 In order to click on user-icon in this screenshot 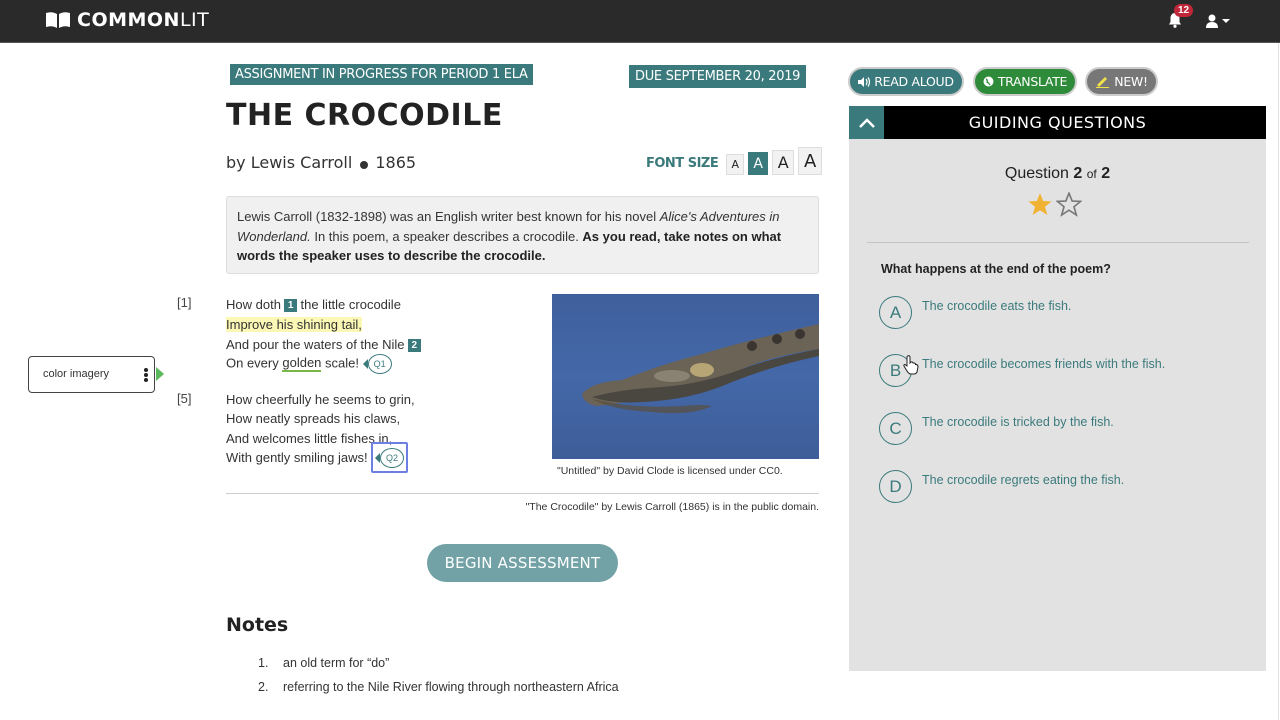, I will do `click(1212, 21)`.